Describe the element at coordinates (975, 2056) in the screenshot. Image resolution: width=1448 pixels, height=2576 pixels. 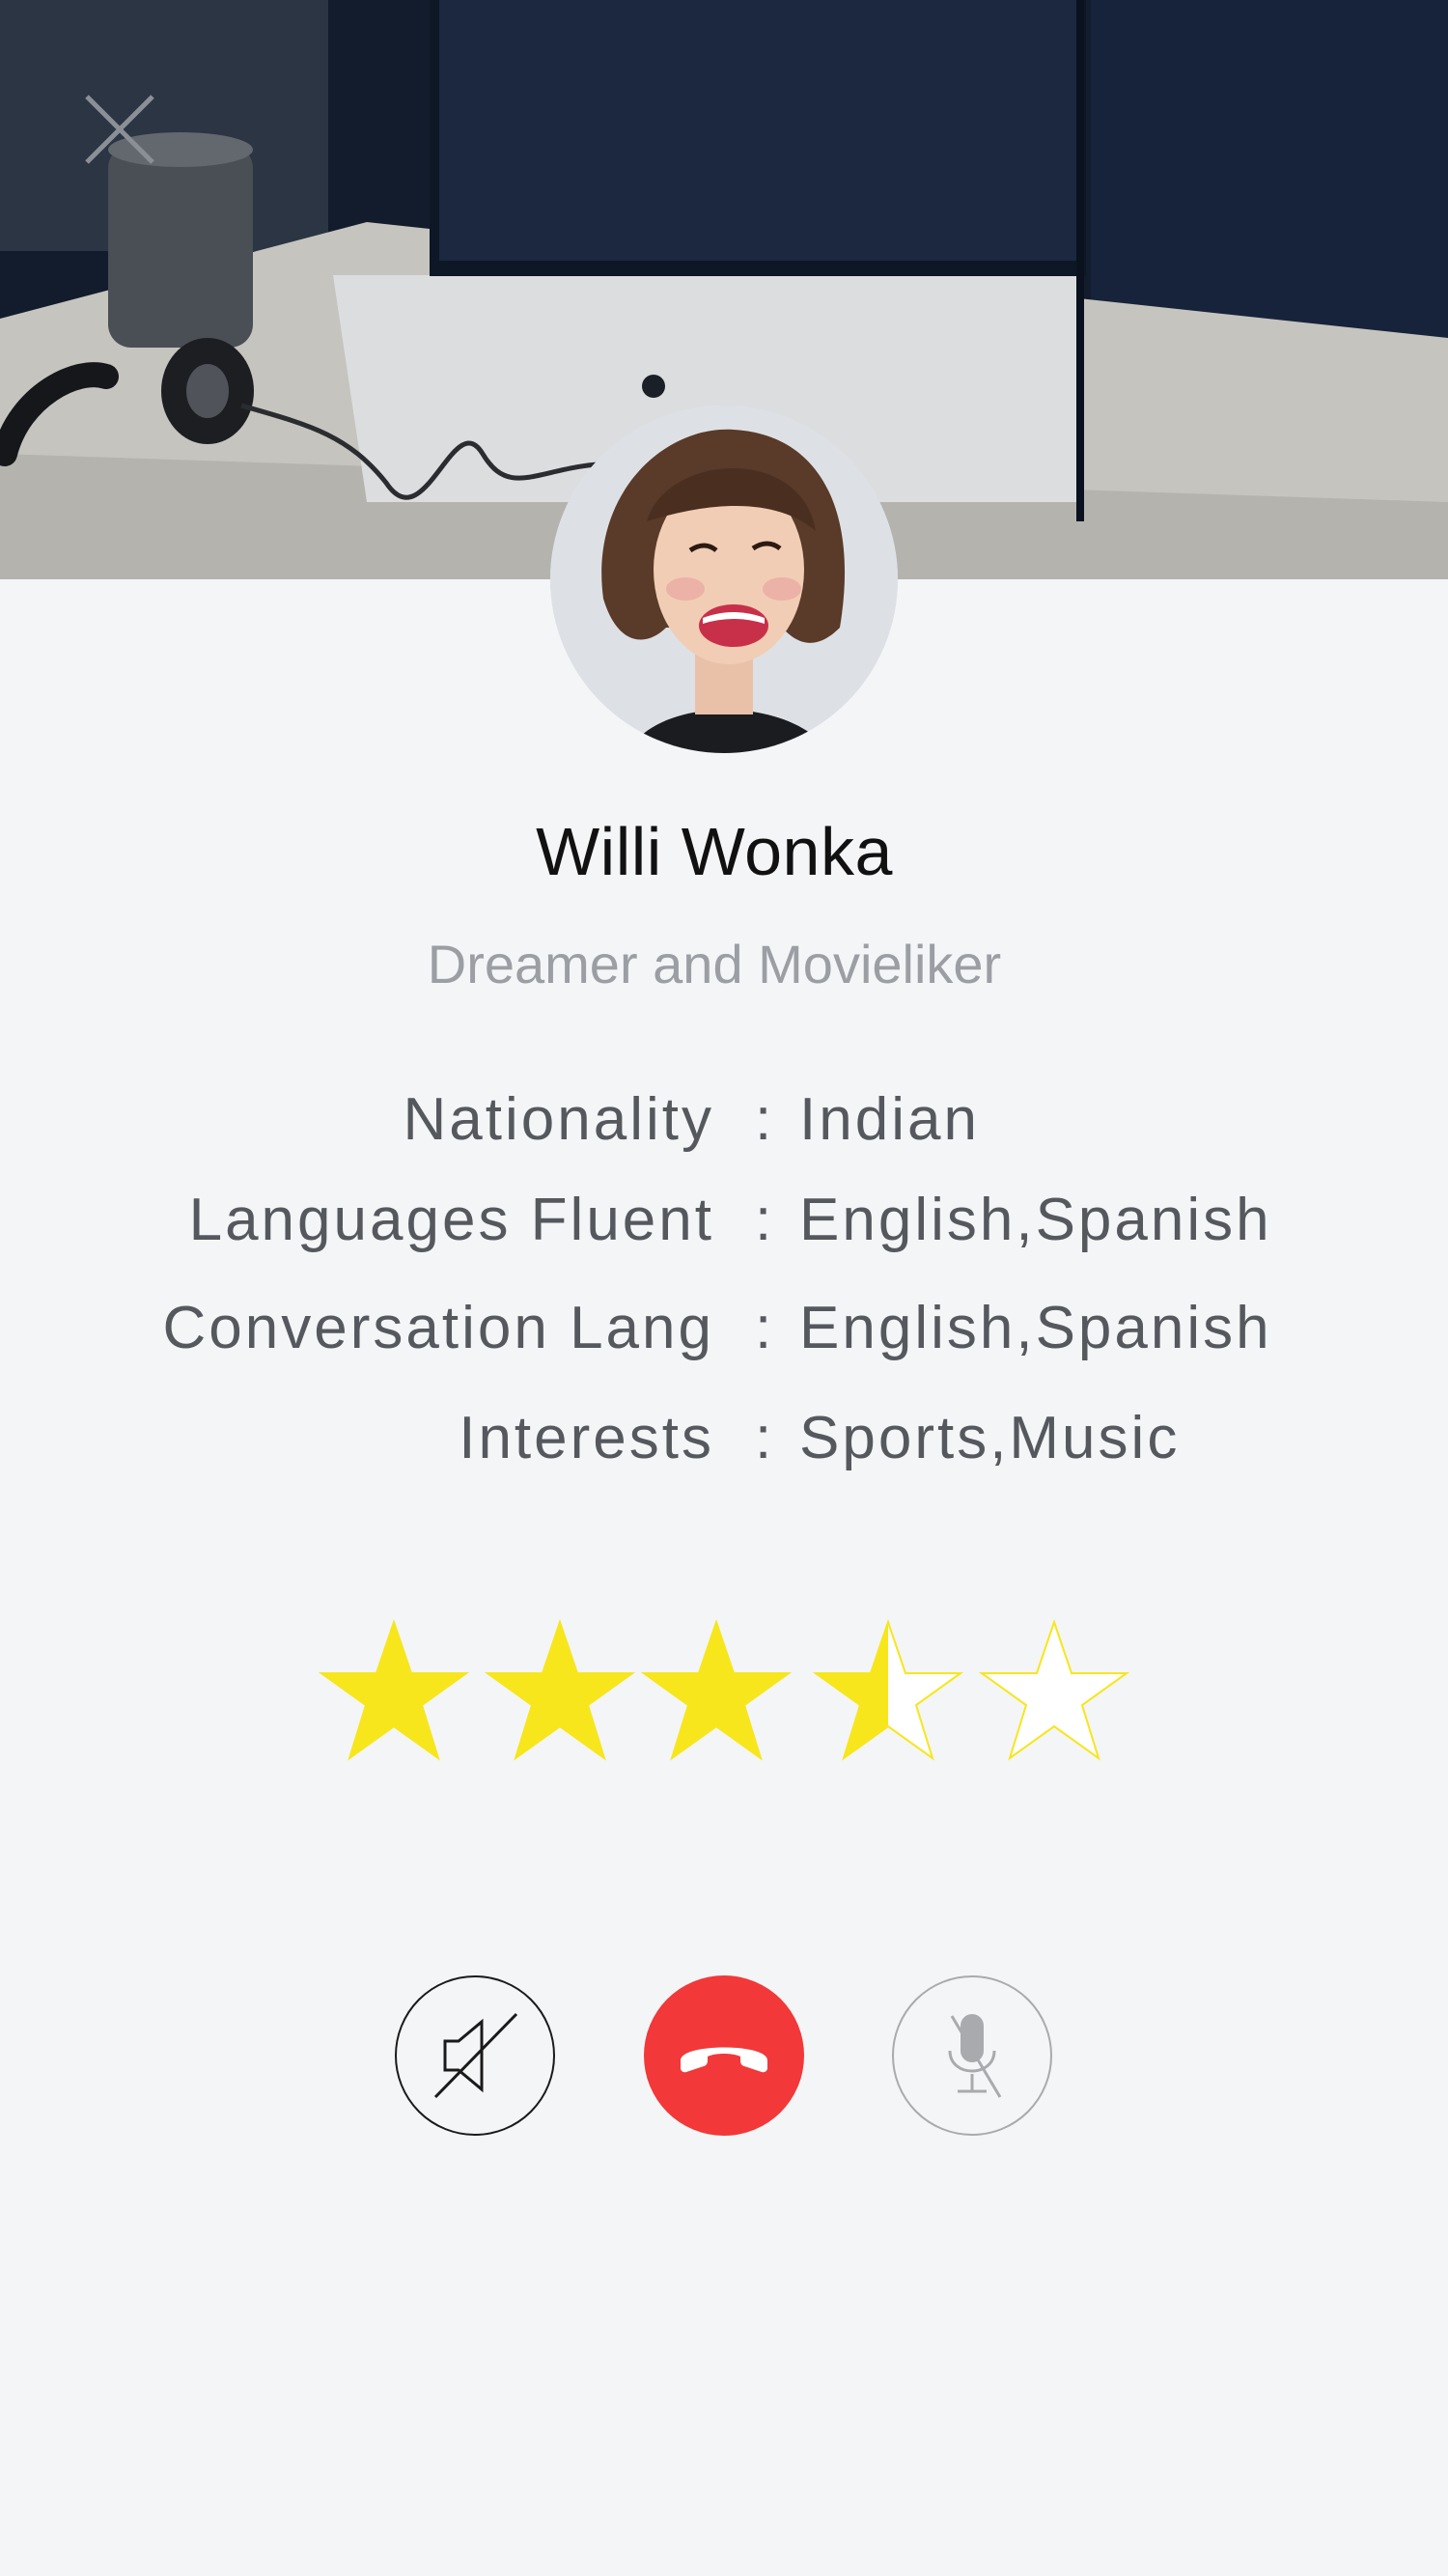
I see `mic-muted-icon` at that location.